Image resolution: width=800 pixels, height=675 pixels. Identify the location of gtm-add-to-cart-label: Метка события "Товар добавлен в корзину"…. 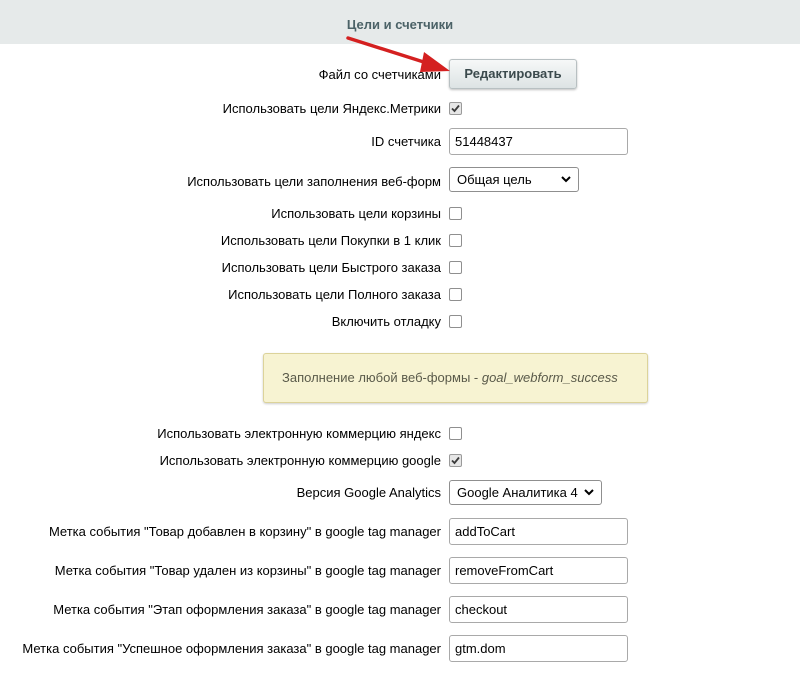
(244, 531).